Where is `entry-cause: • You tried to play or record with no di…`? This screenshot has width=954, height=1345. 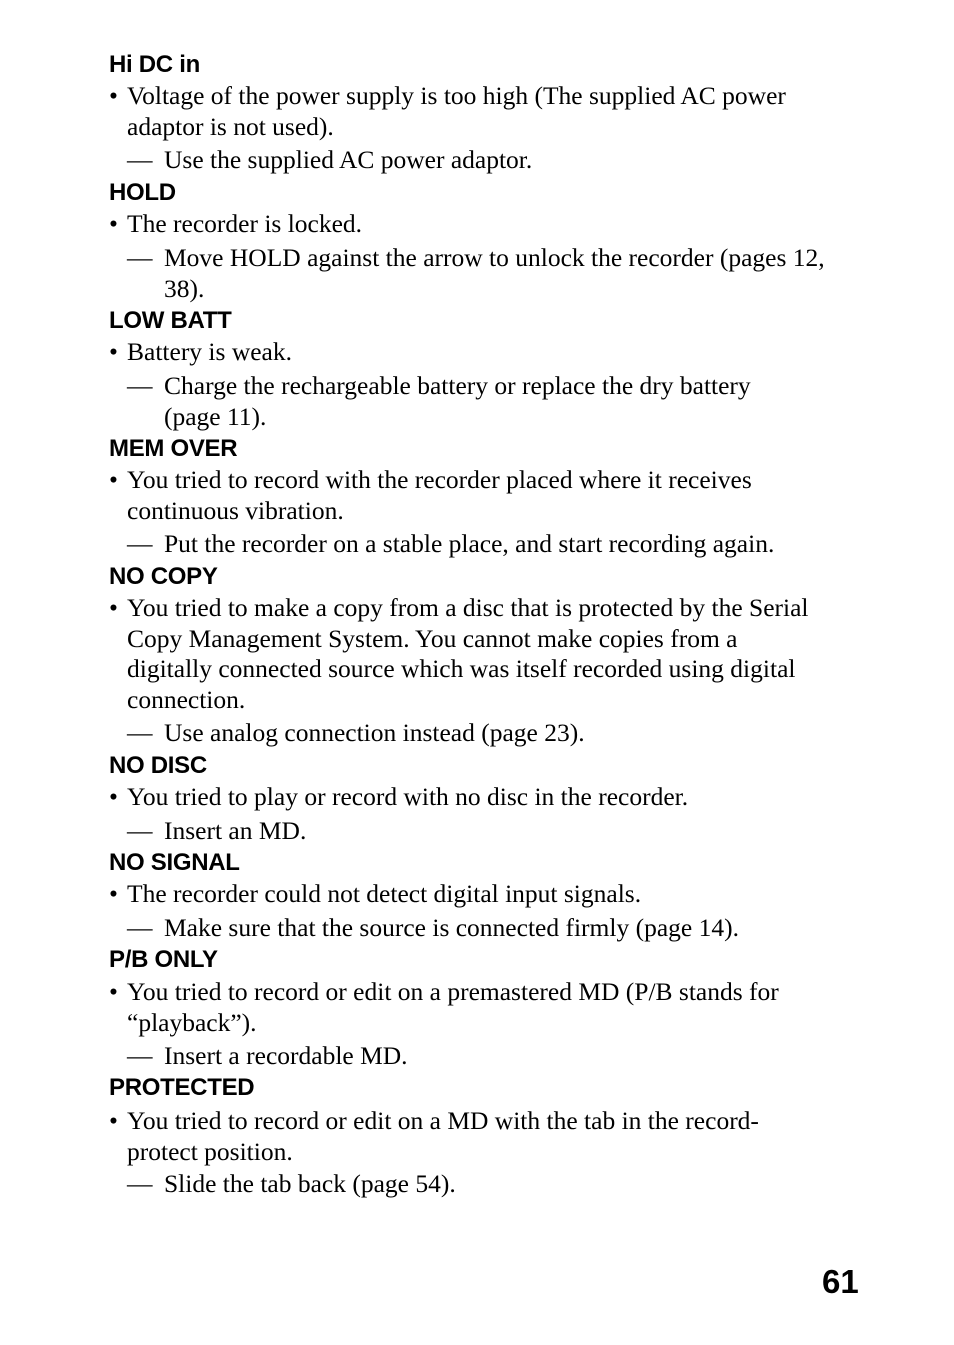
entry-cause: • You tried to play or record with no di… is located at coordinates (489, 797).